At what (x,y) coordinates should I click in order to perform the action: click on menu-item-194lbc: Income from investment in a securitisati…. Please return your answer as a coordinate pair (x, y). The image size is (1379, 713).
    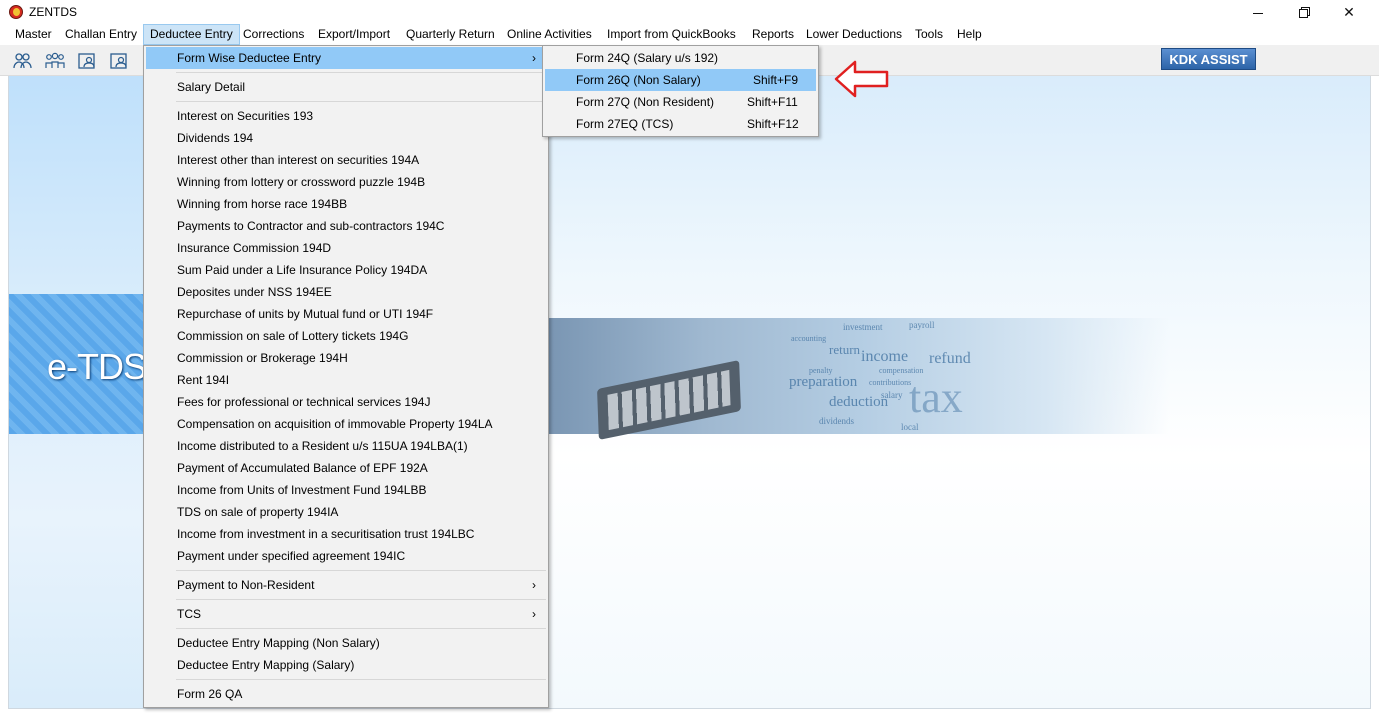
    Looking at the image, I should click on (346, 534).